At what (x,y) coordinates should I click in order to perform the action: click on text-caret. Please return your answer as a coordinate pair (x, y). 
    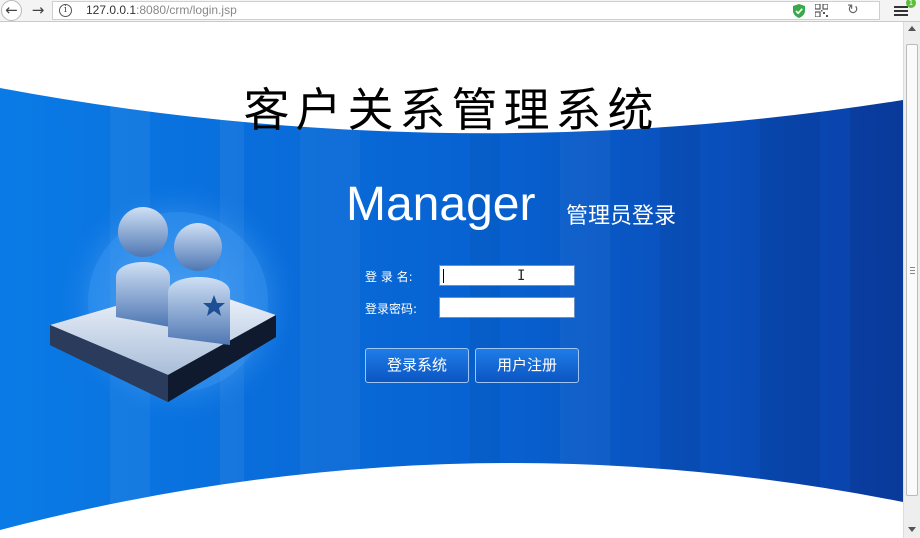
    Looking at the image, I should click on (443, 276).